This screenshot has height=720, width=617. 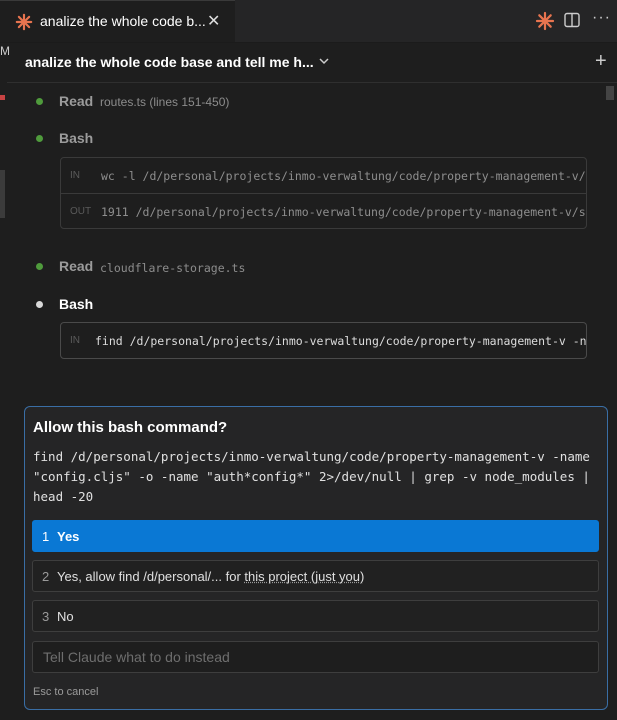 I want to click on esc-hint: Esc to cancel, so click(x=66, y=692).